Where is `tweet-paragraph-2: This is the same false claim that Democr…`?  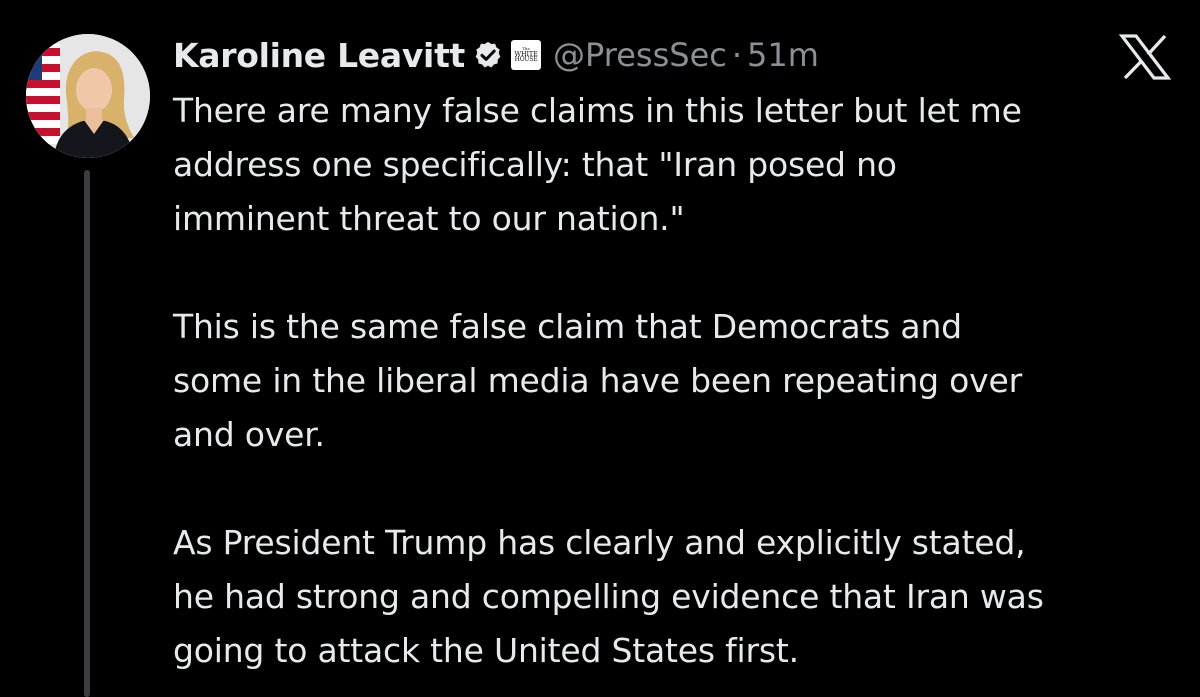 tweet-paragraph-2: This is the same false claim that Democr… is located at coordinates (597, 380).